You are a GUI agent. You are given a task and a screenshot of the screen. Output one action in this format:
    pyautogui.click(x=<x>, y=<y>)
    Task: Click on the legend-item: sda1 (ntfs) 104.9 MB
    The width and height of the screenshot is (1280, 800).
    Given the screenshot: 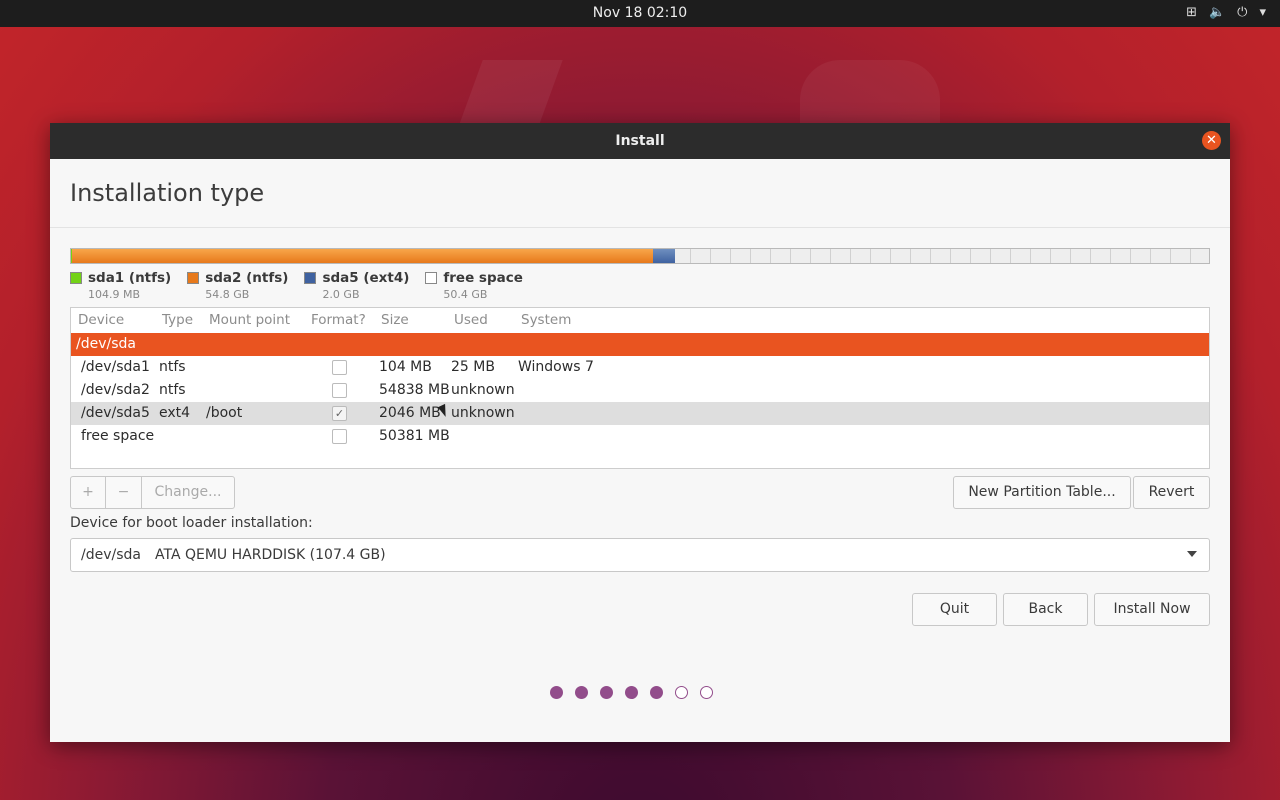 What is the action you would take?
    pyautogui.click(x=120, y=285)
    